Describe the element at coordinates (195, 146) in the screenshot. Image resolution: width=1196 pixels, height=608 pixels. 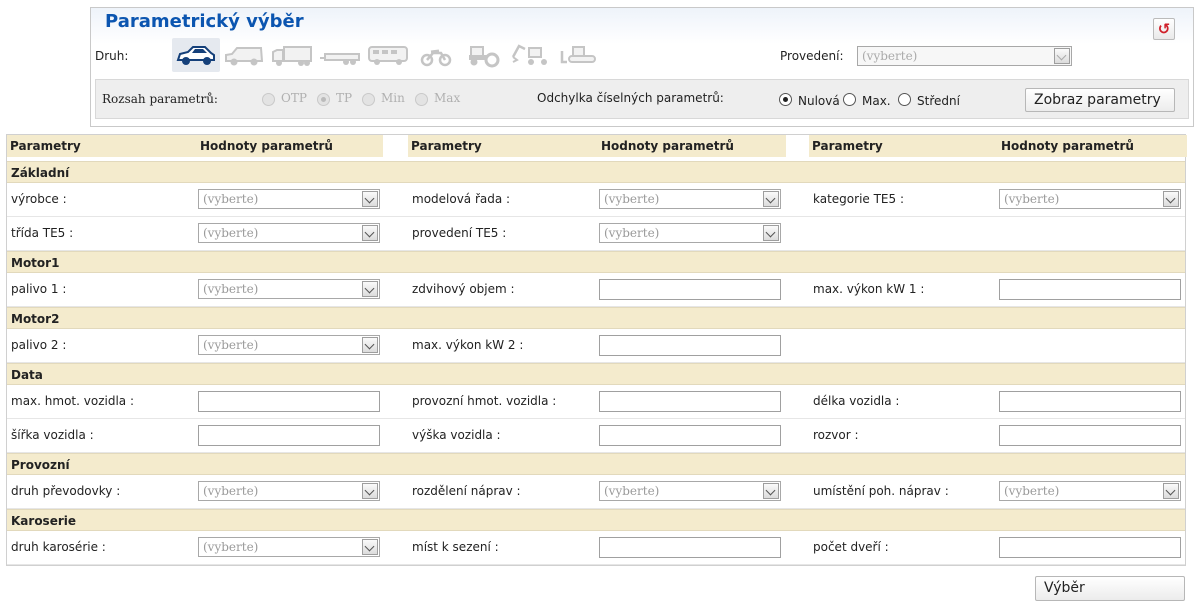
I see `table-header-1: Parametry Hodnoty parametrů` at that location.